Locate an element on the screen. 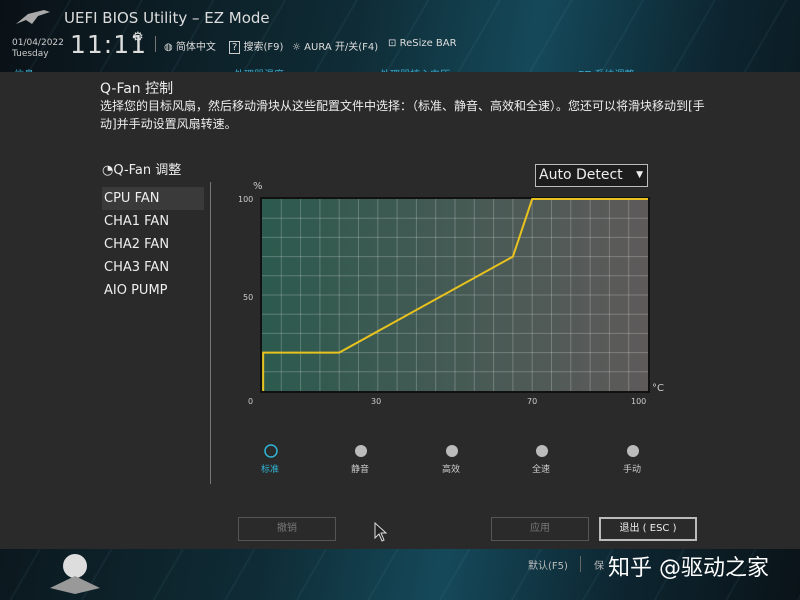  profile-standard: 标准 is located at coordinates (270, 468).